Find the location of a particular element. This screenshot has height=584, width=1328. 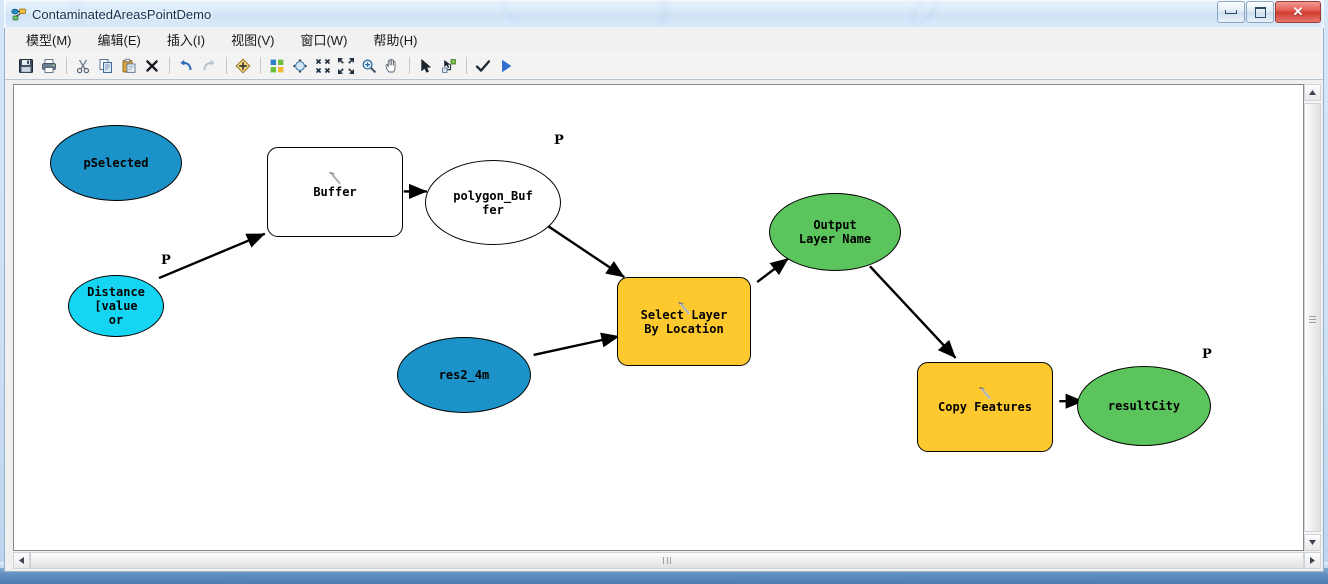

connect-button is located at coordinates (449, 66).